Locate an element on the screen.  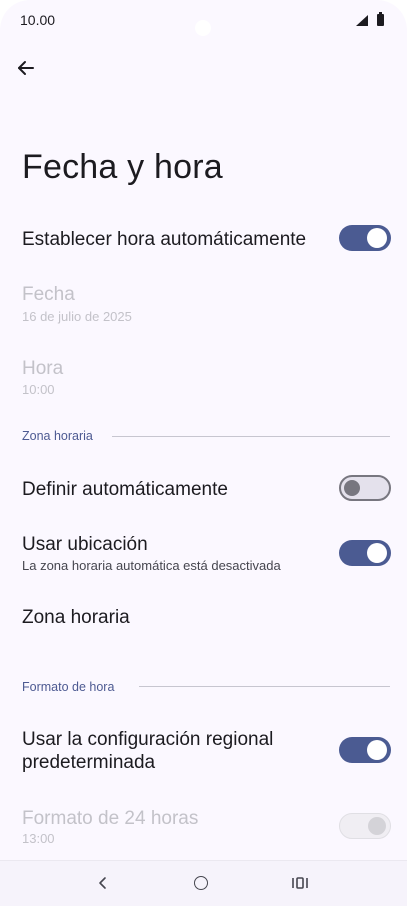
auto-zone-label: Definir automáticamente is located at coordinates (125, 489).